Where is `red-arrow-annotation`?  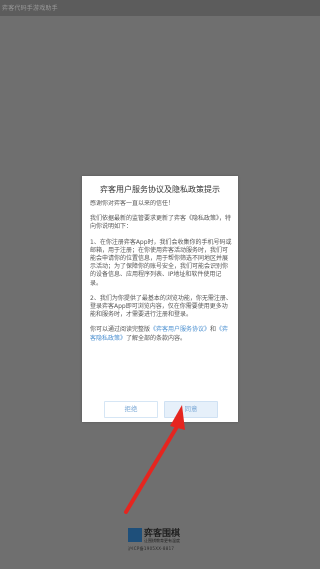
red-arrow-annotation is located at coordinates (154, 459).